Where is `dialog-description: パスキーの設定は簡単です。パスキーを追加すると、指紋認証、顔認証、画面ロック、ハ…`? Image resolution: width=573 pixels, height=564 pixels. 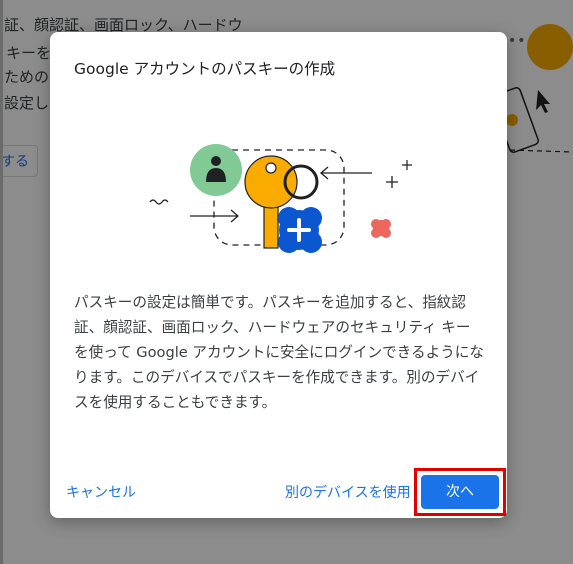 dialog-description: パスキーの設定は簡単です。パスキーを追加すると、指紋認証、顔認証、画面ロック、ハ… is located at coordinates (279, 352).